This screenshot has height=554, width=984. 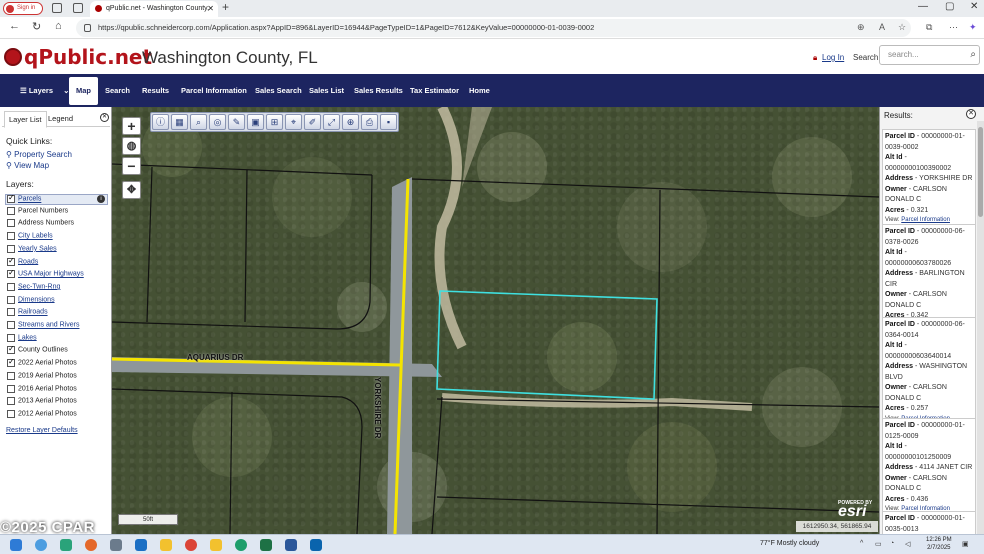 What do you see at coordinates (56, 199) in the screenshot?
I see `layer-row: Parcels i` at bounding box center [56, 199].